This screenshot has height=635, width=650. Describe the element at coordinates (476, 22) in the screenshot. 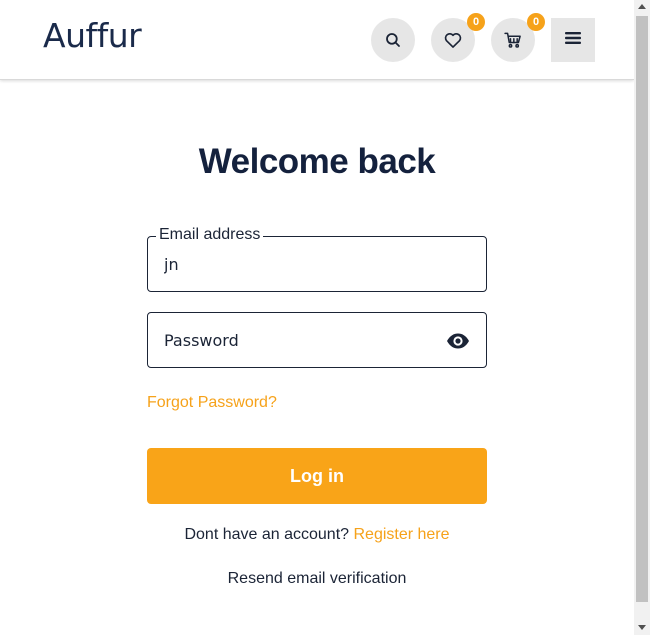

I see `wishlist-count-badge: 0` at that location.